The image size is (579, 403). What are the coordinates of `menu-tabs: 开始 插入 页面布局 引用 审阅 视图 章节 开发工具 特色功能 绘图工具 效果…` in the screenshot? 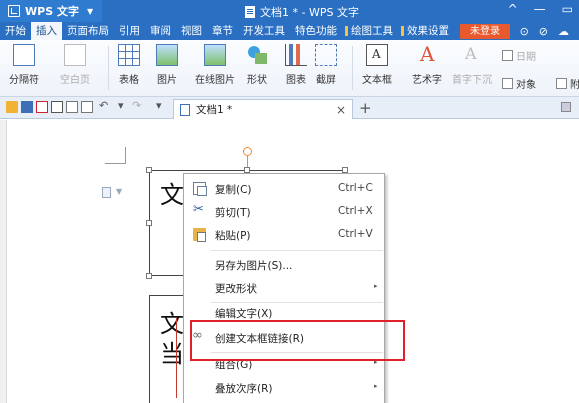 It's located at (289, 31).